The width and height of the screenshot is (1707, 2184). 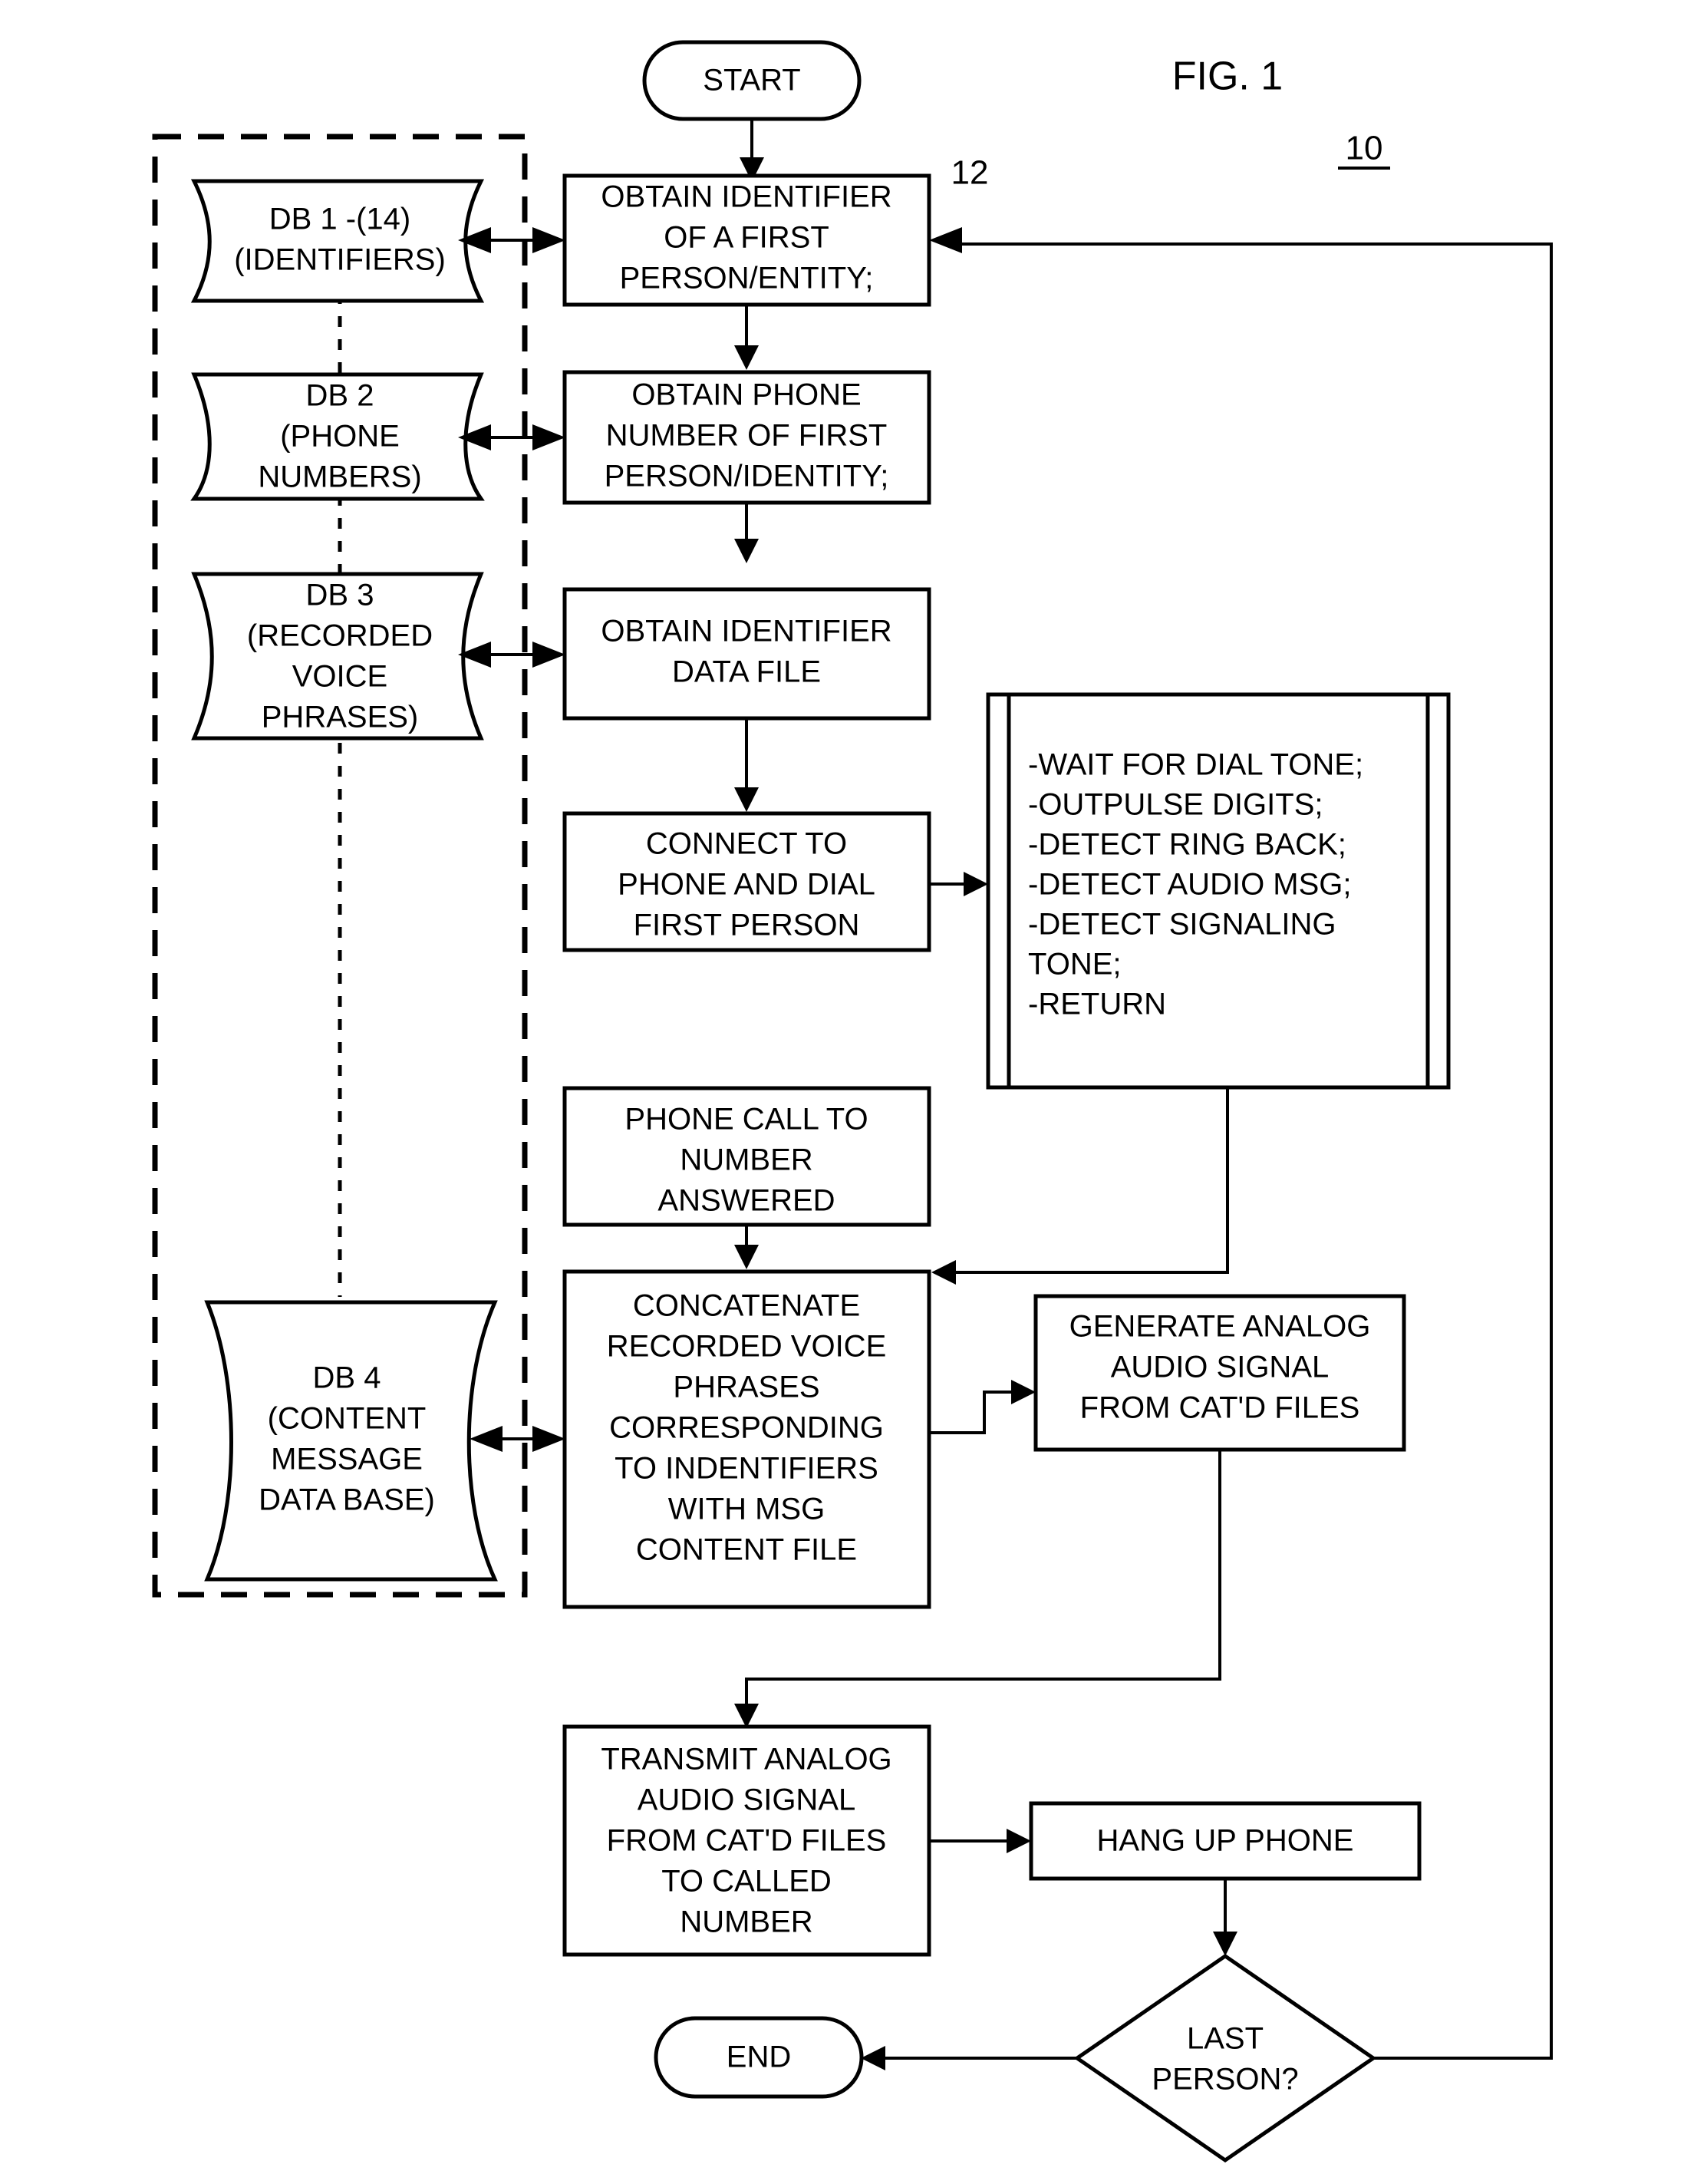 What do you see at coordinates (746, 1428) in the screenshot?
I see `step6-line-3: CORRESPONDING` at bounding box center [746, 1428].